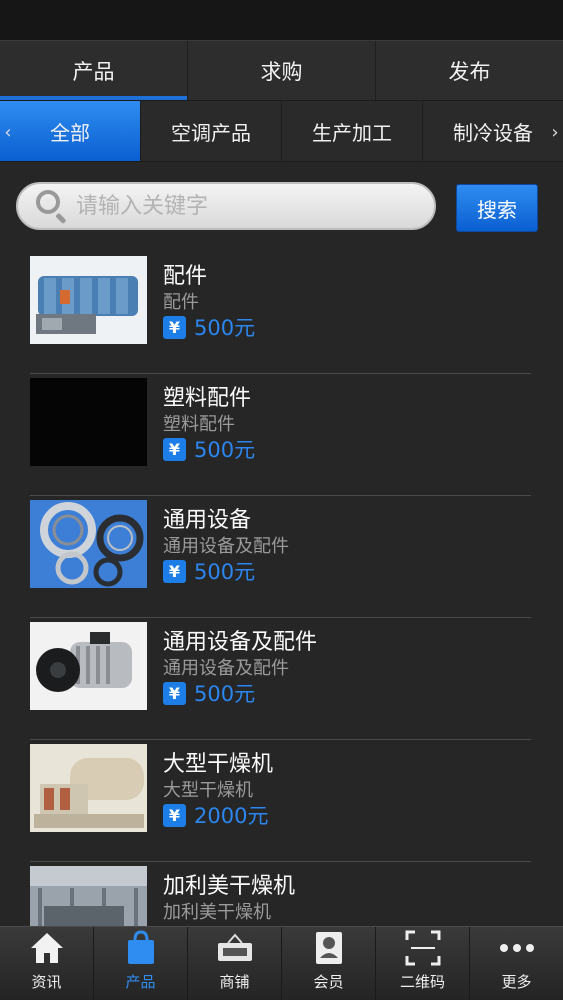 The image size is (563, 1000). I want to click on search-icon, so click(51, 206).